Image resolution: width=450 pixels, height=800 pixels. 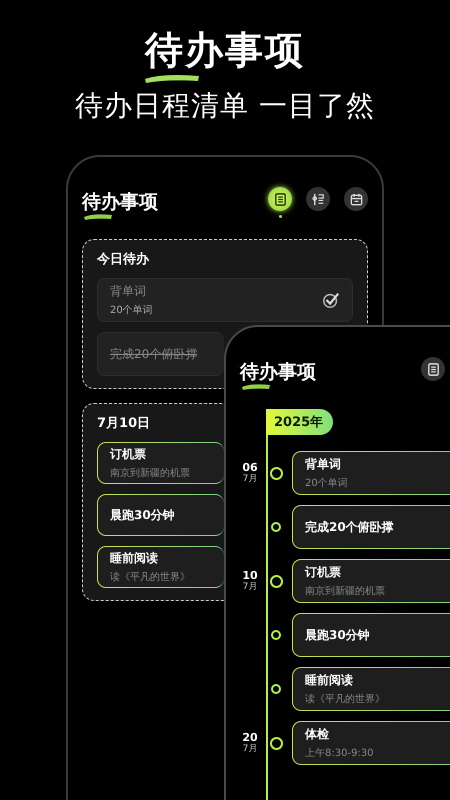 What do you see at coordinates (250, 575) in the screenshot?
I see `day-number: 10` at bounding box center [250, 575].